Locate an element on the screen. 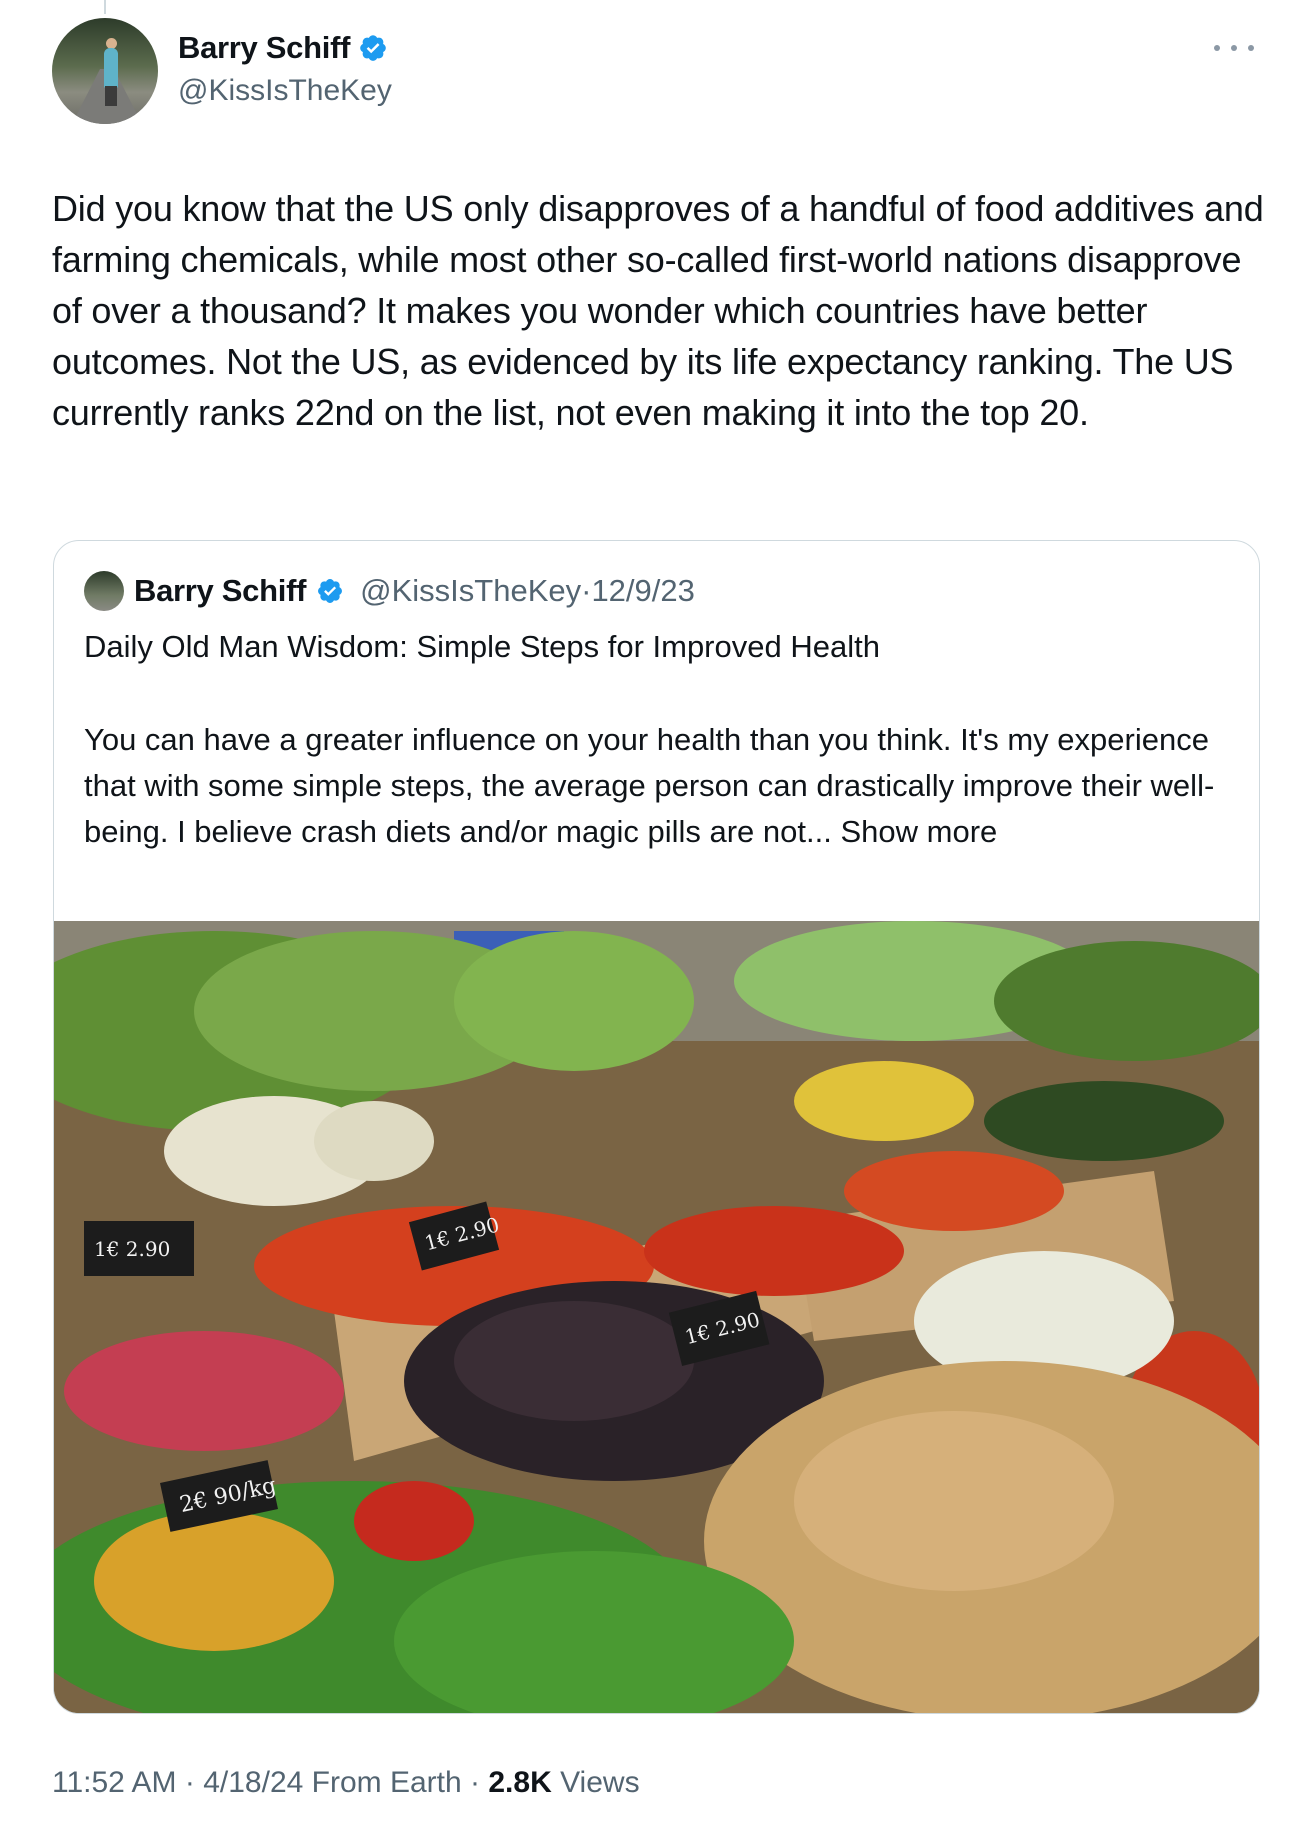 This screenshot has width=1314, height=1836. more-options-icon is located at coordinates (1234, 48).